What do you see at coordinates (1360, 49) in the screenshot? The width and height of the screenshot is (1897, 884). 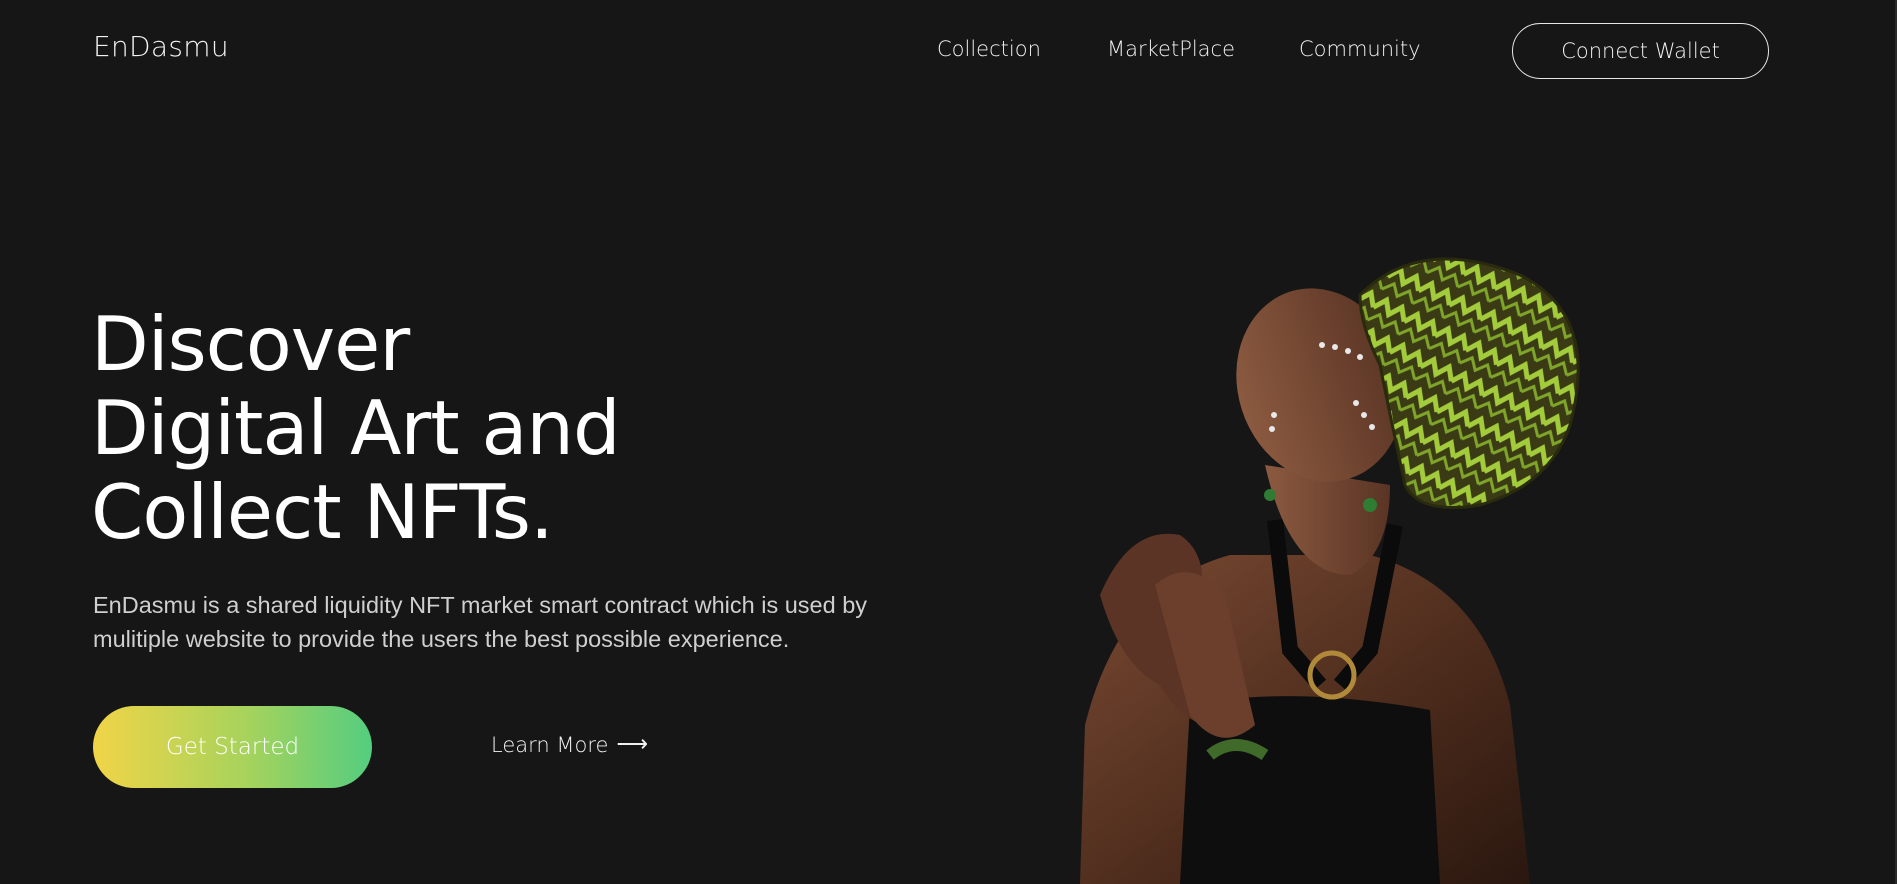 I see `nav-link-community: Community` at bounding box center [1360, 49].